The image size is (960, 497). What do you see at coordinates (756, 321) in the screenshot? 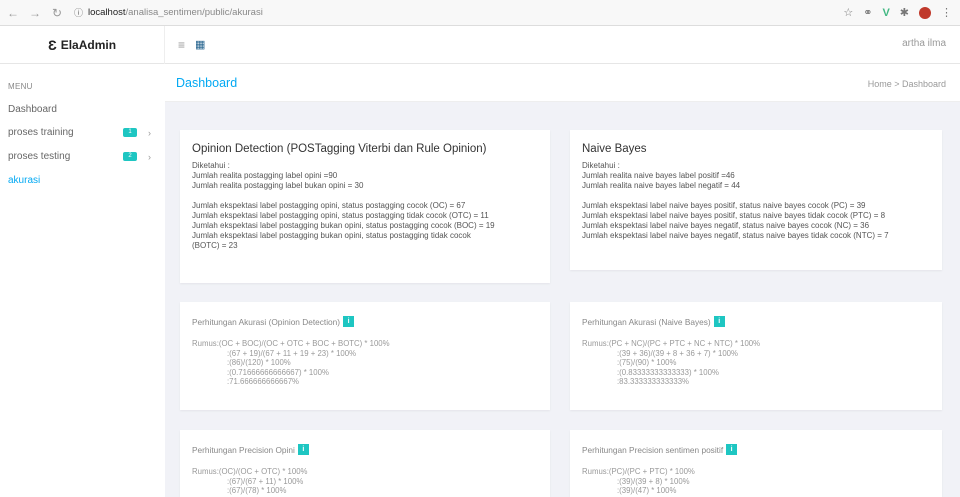
I see `card-subtitle: Perhitungan Akurasi (Naive Bayes) i` at bounding box center [756, 321].